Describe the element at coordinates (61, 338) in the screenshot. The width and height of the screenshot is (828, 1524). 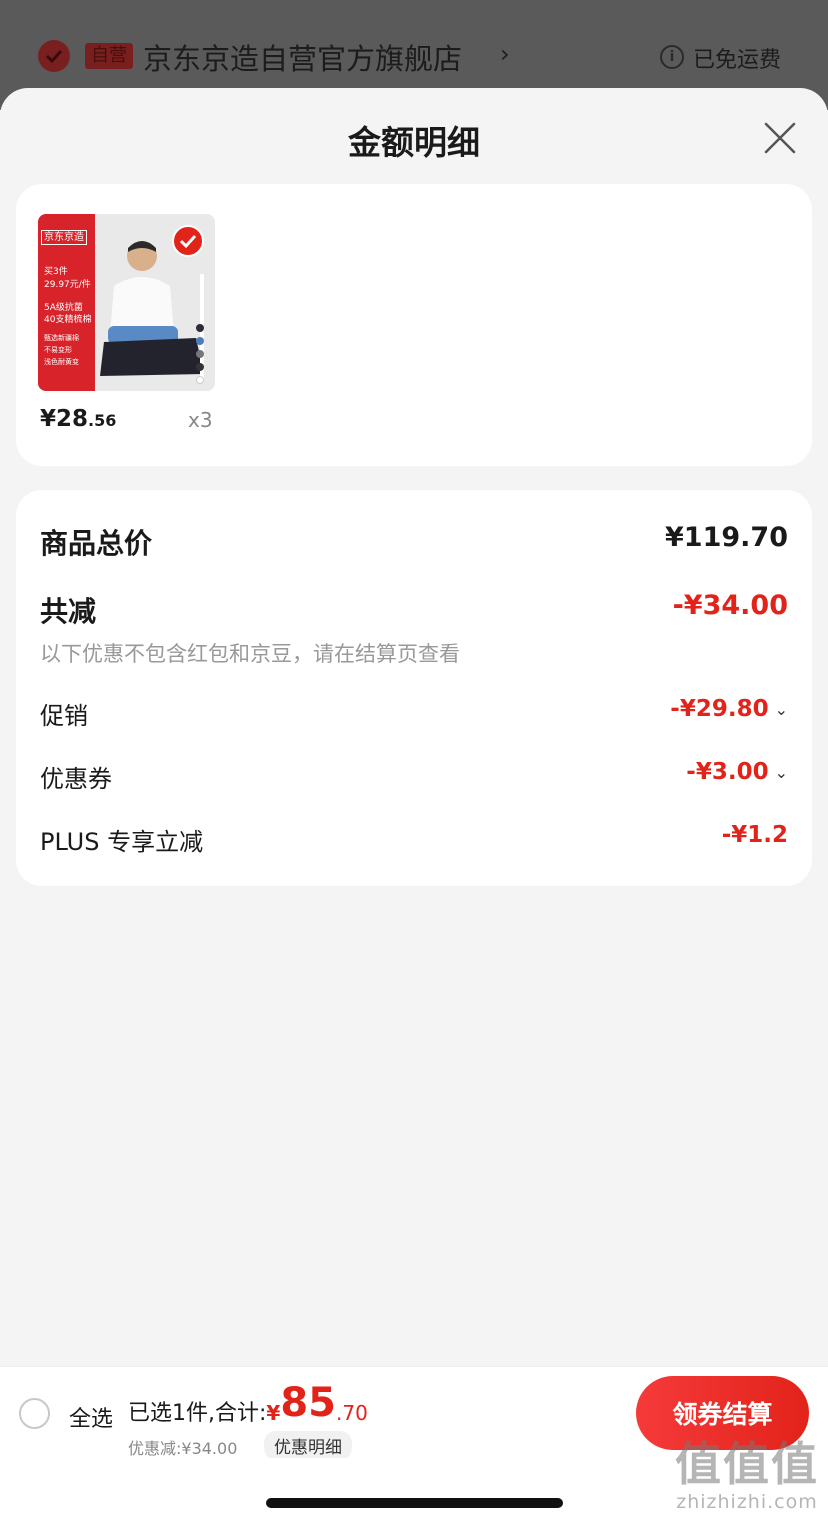
I see `thumbnail-text: 甄选新疆棉` at that location.